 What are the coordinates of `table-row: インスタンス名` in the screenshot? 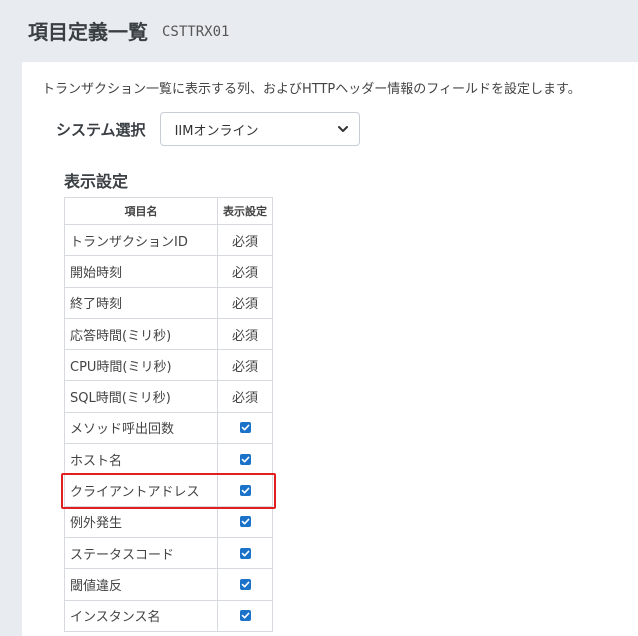 It's located at (168, 615).